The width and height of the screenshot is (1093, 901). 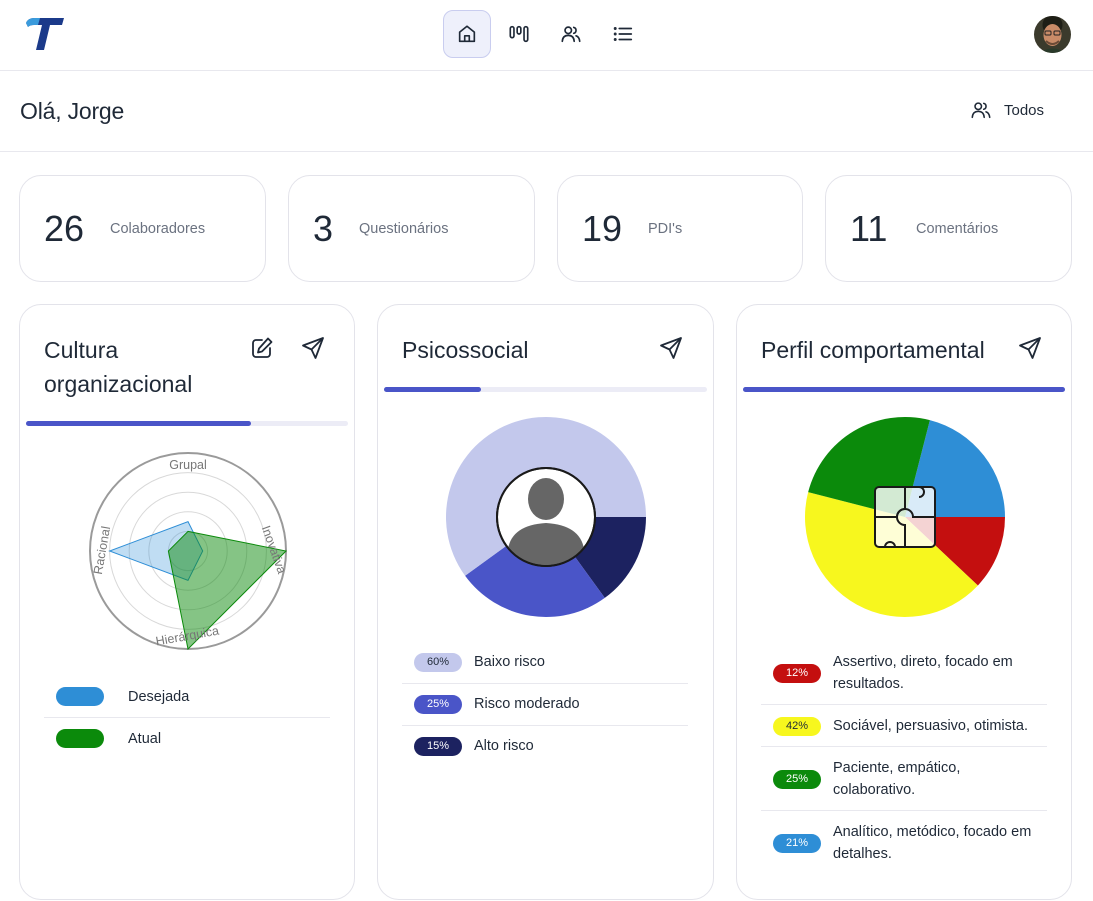 I want to click on kanban-icon, so click(x=519, y=34).